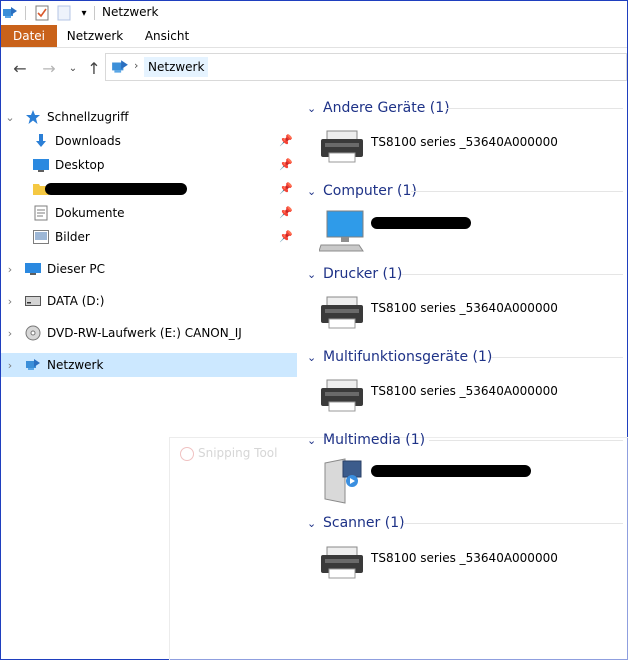  What do you see at coordinates (238, 453) in the screenshot?
I see `overlay-title: Snipping Tool` at bounding box center [238, 453].